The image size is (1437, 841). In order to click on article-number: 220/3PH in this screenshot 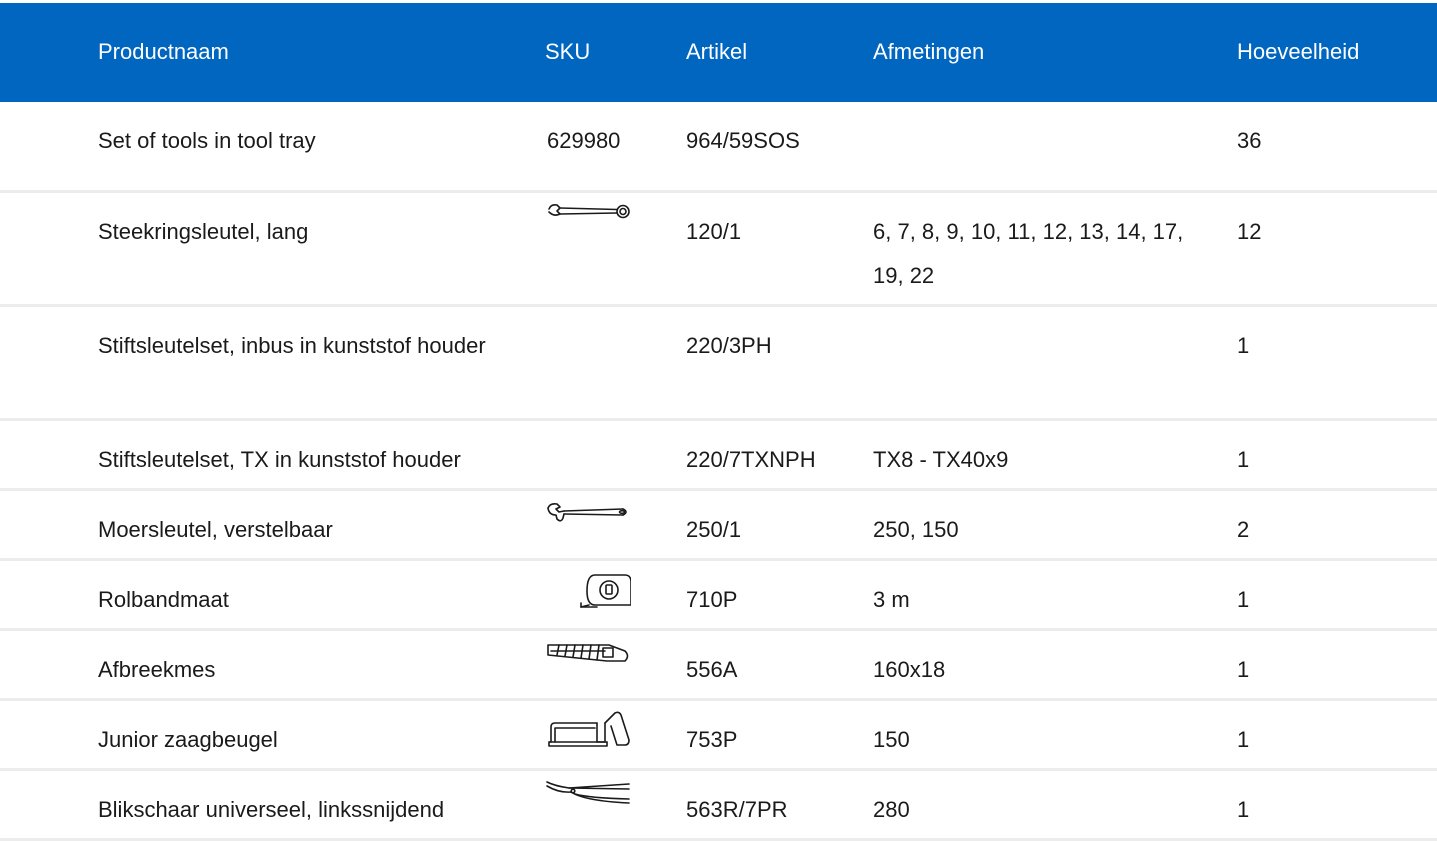, I will do `click(729, 345)`.